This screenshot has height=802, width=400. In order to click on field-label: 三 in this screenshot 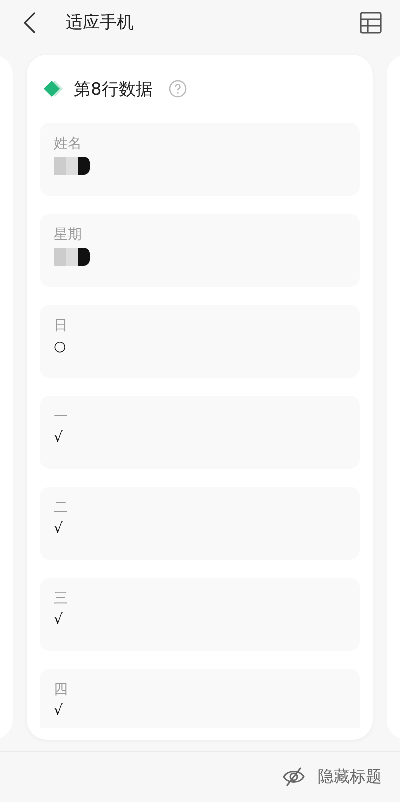, I will do `click(61, 599)`.